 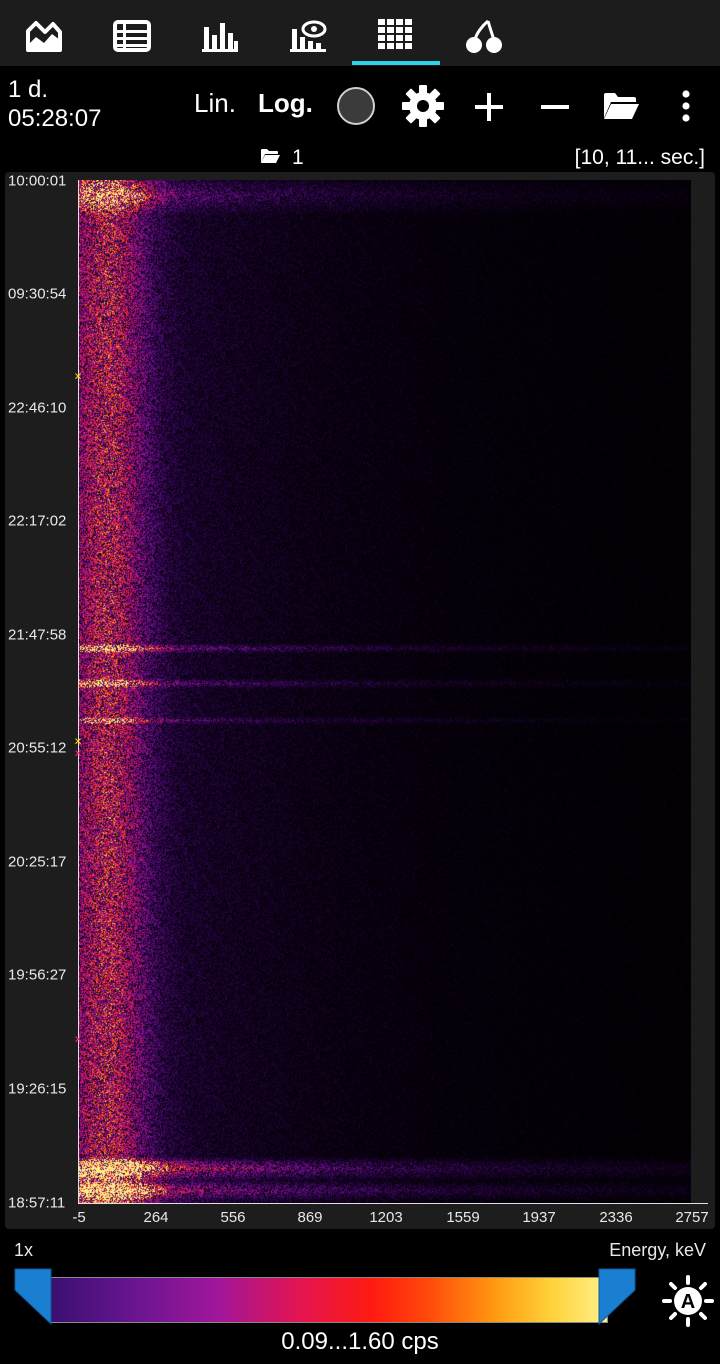 I want to click on y-tick-label: 18:57:11, so click(x=37, y=1203).